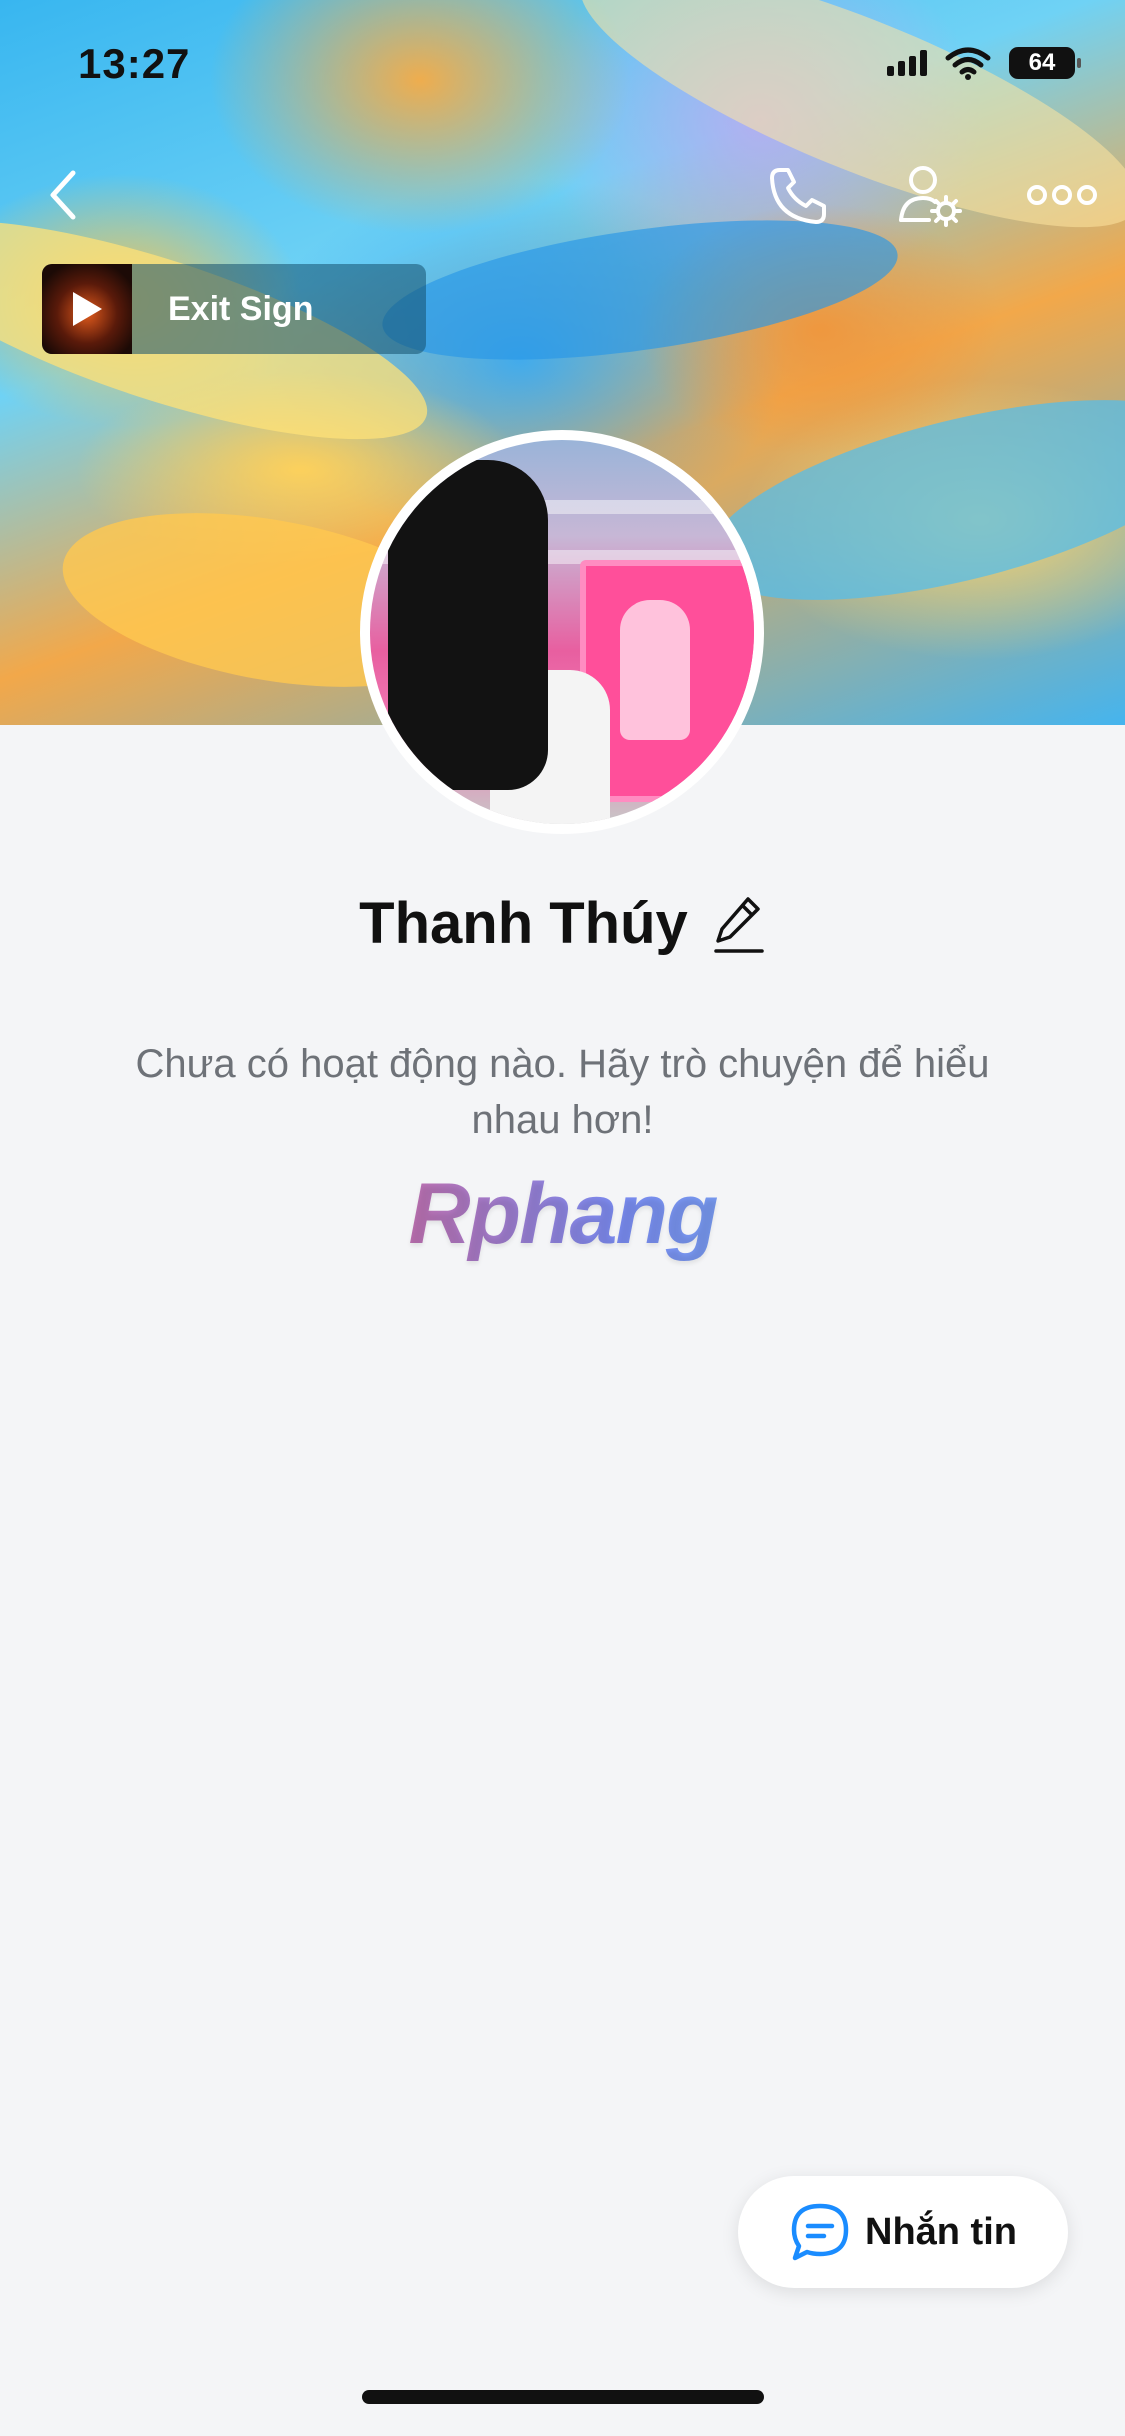  I want to click on status-icons: 64, so click(984, 63).